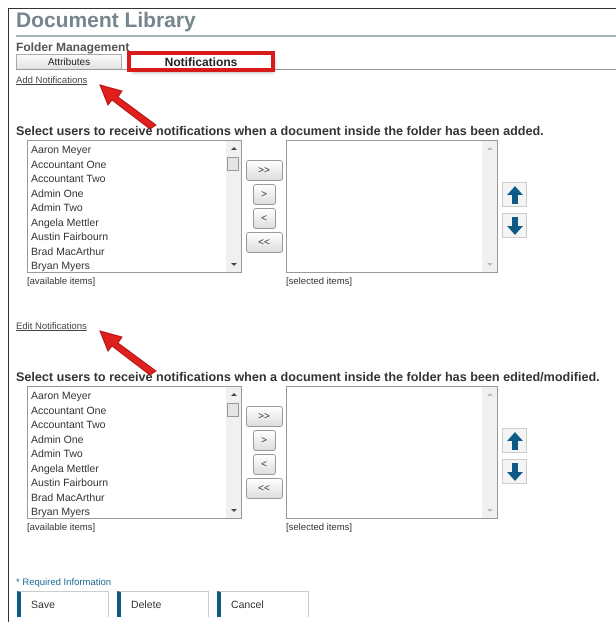  I want to click on tab: Attributes, so click(69, 61).